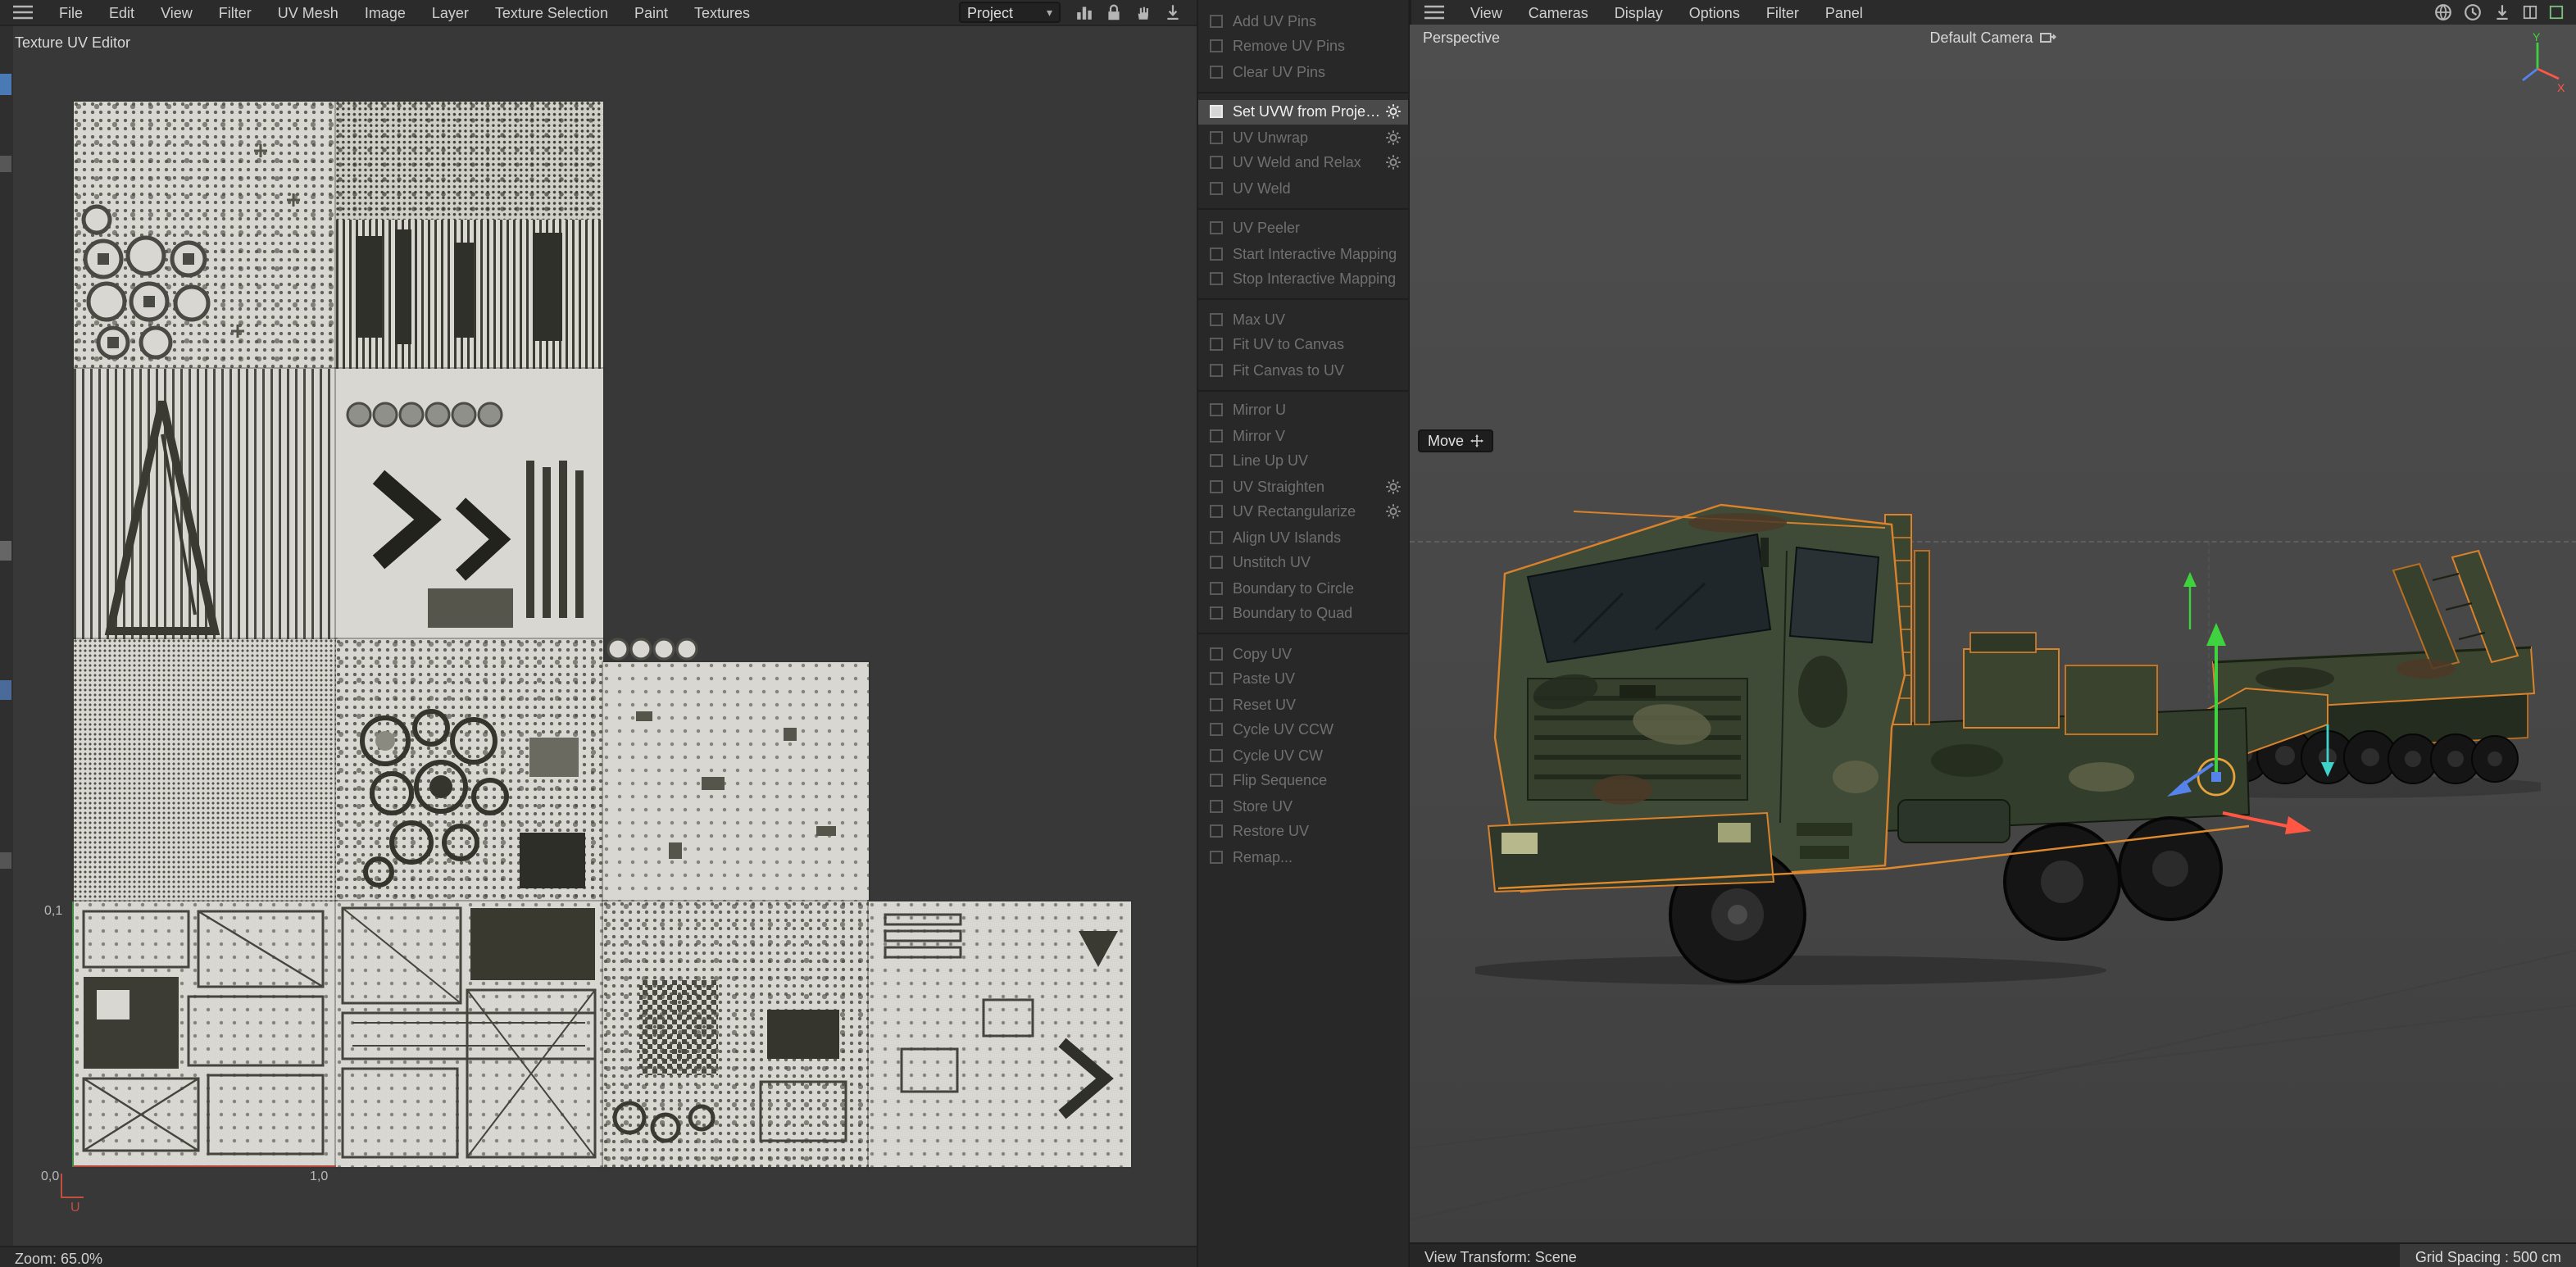  Describe the element at coordinates (2442, 12) in the screenshot. I see `render-globe-icon` at that location.